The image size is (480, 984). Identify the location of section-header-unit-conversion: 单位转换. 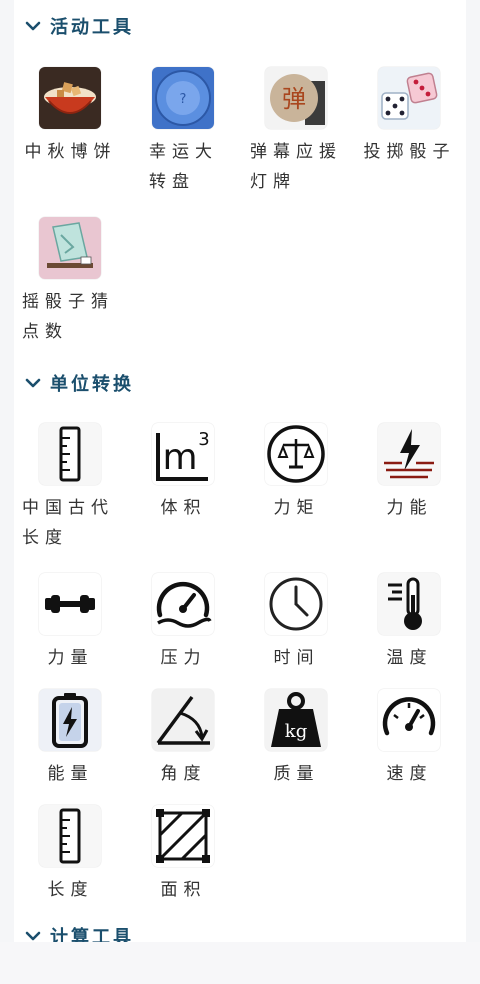
(79, 383).